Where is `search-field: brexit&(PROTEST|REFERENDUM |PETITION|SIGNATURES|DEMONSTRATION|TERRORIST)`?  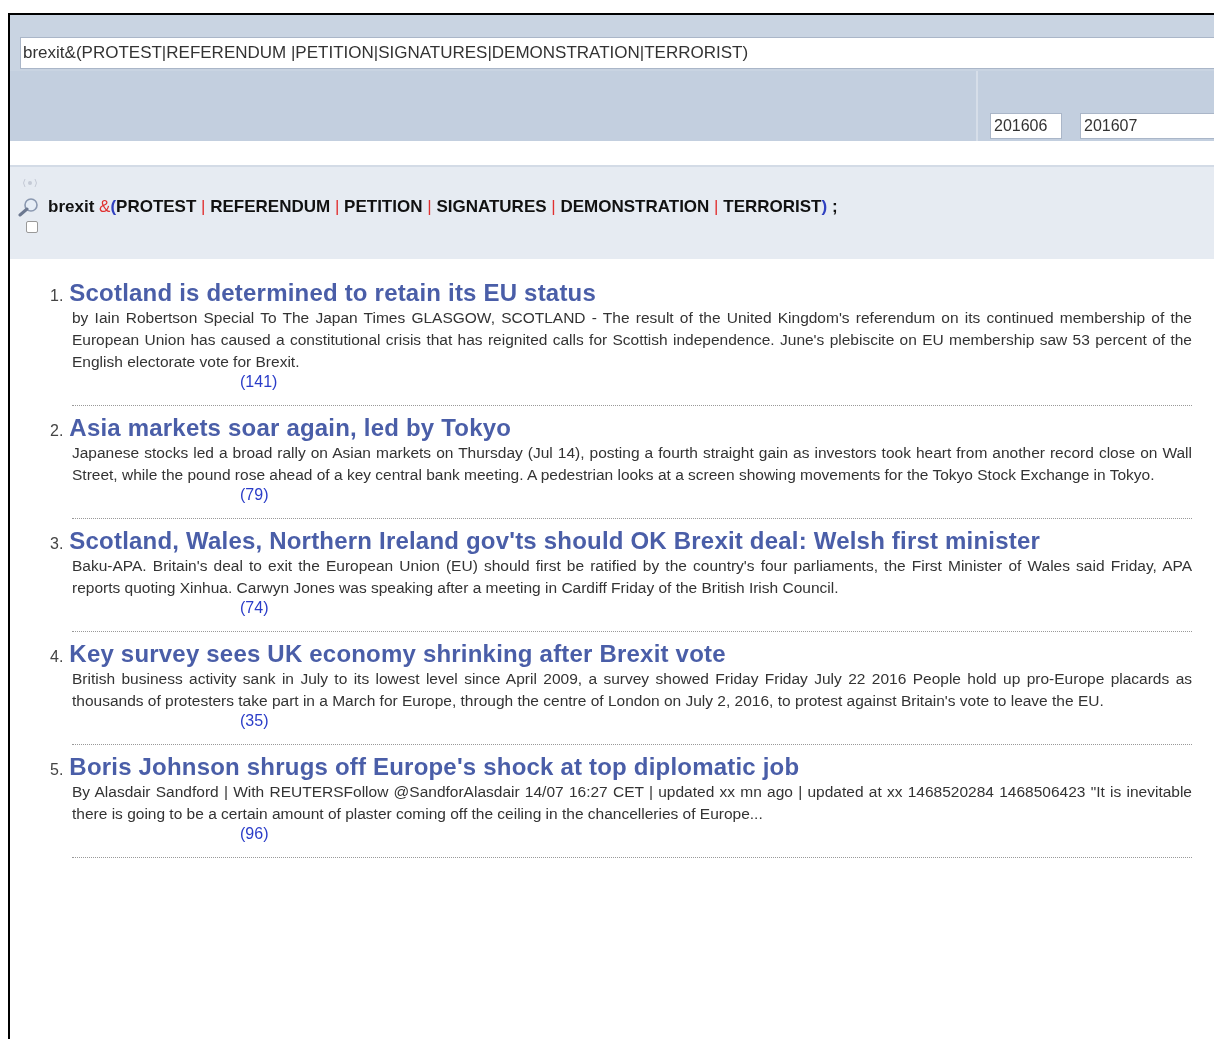 search-field: brexit&(PROTEST|REFERENDUM |PETITION|SIGNATURES|DEMONSTRATION|TERRORIST) is located at coordinates (617, 53).